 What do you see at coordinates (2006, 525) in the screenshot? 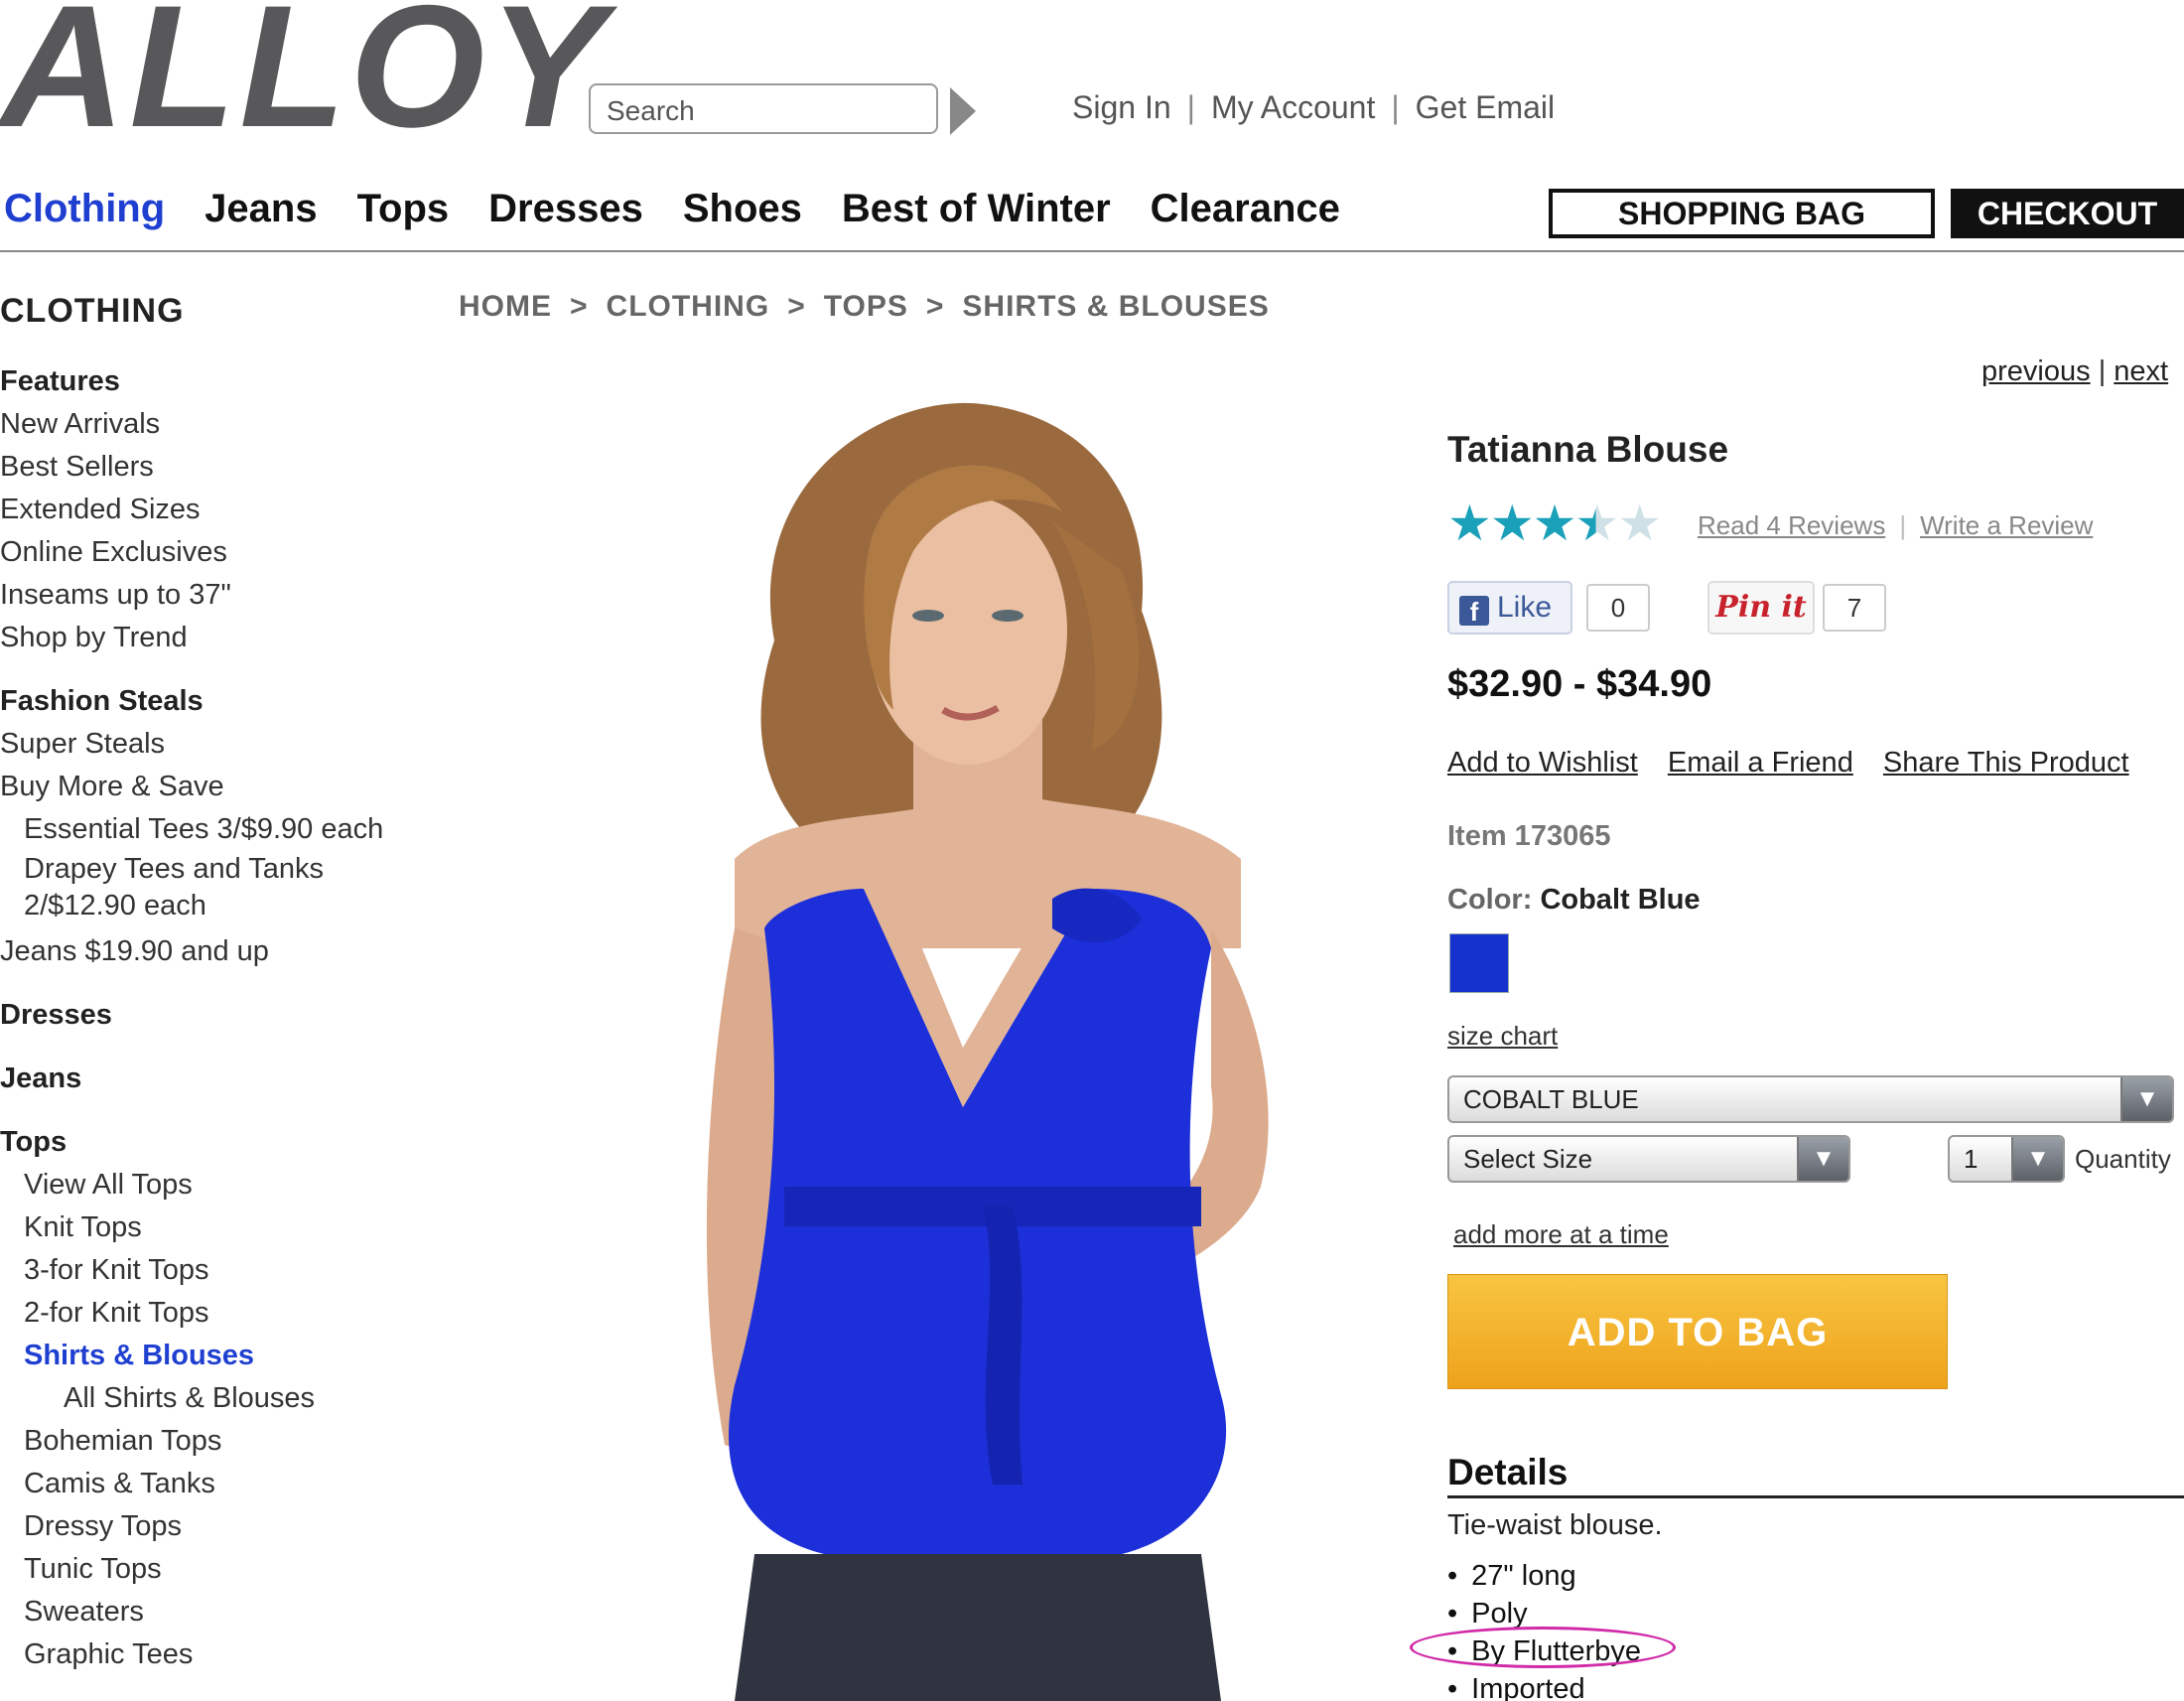
I see `write-review-link: Write a Review` at bounding box center [2006, 525].